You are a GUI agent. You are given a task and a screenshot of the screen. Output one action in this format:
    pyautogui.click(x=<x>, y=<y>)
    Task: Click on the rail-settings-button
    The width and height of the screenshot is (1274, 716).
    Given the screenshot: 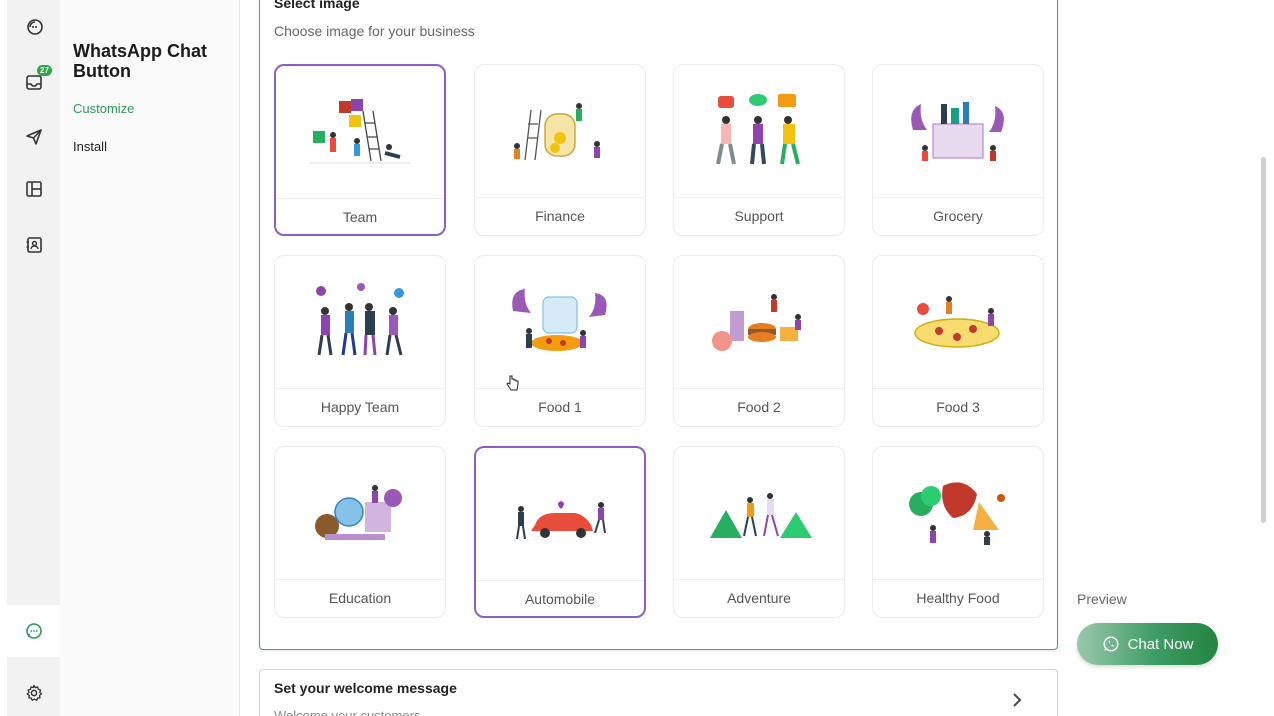 What is the action you would take?
    pyautogui.click(x=33, y=691)
    